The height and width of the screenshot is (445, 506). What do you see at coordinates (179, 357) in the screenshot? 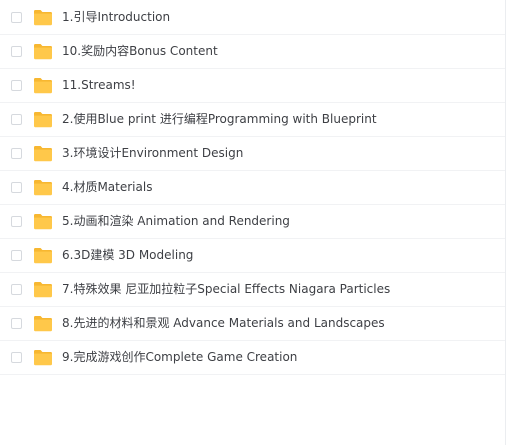
I see `item-name: 9.完成游戏创作Complete Game Creation` at bounding box center [179, 357].